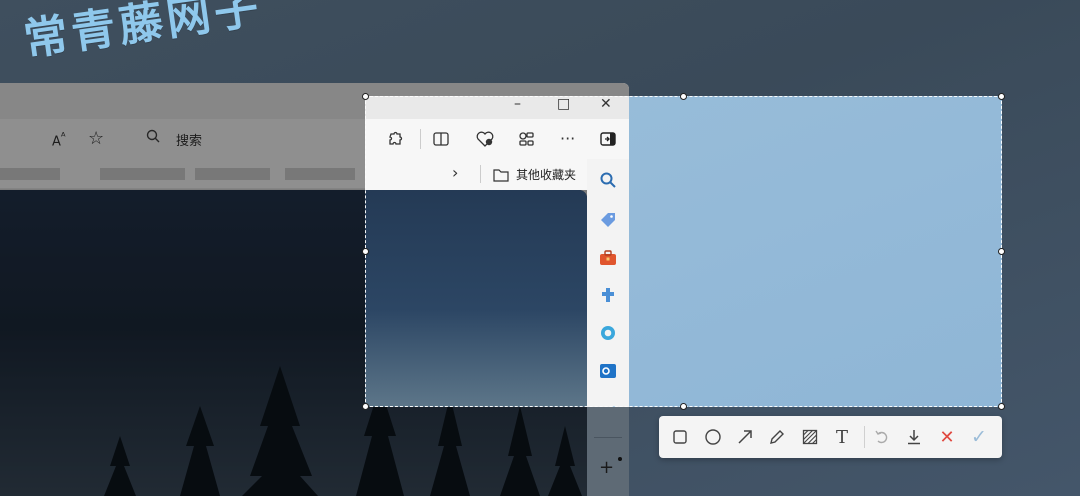  What do you see at coordinates (96, 138) in the screenshot?
I see `favorite-star-icon: ☆` at bounding box center [96, 138].